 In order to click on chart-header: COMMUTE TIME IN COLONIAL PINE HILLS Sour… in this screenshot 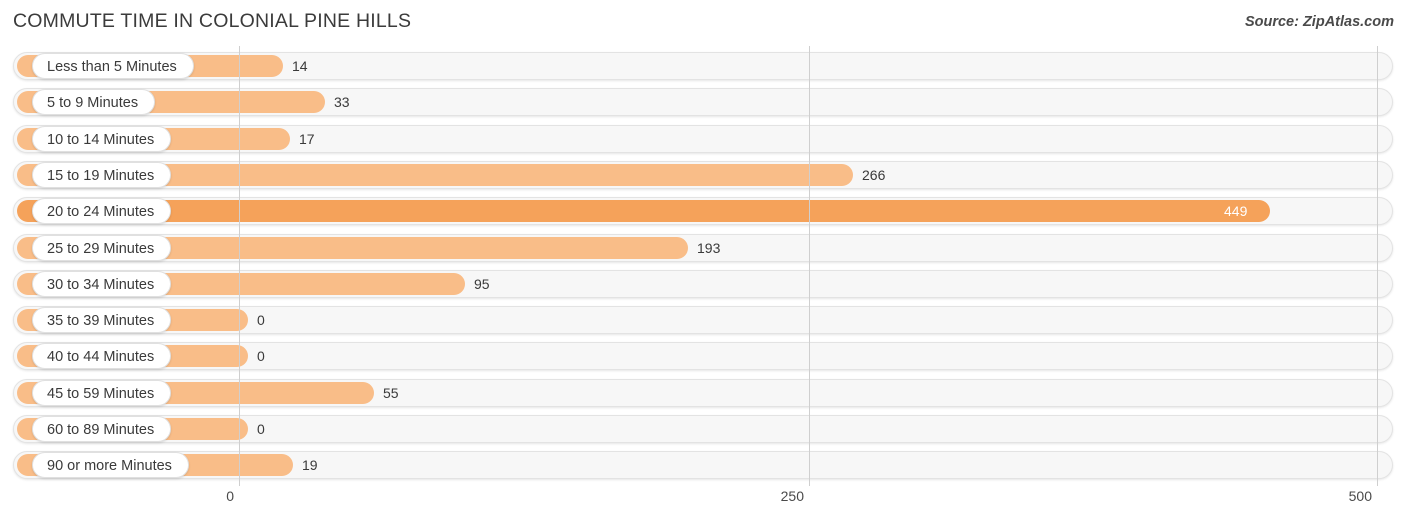, I will do `click(703, 23)`.